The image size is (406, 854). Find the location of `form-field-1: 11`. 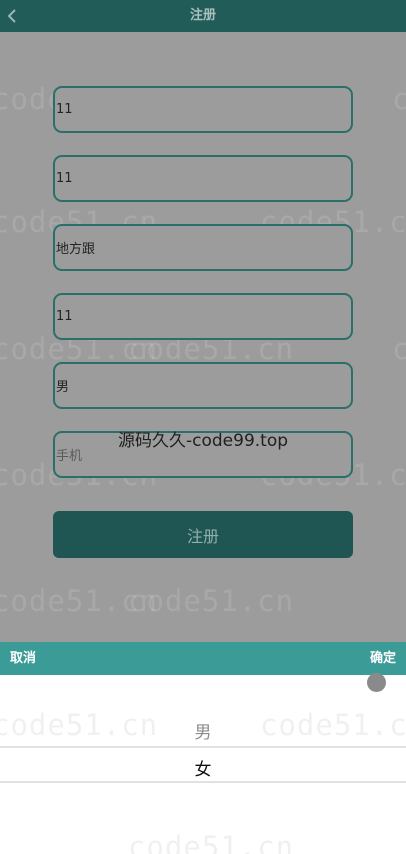

form-field-1: 11 is located at coordinates (203, 109).